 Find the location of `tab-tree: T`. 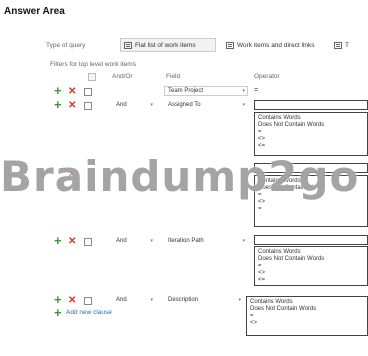

tab-tree: T is located at coordinates (349, 45).